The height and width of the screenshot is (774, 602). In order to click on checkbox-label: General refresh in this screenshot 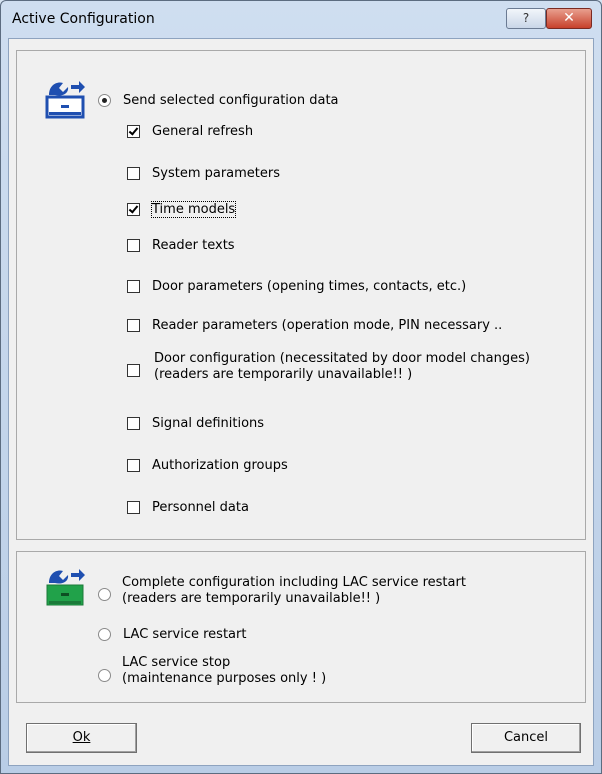, I will do `click(203, 131)`.